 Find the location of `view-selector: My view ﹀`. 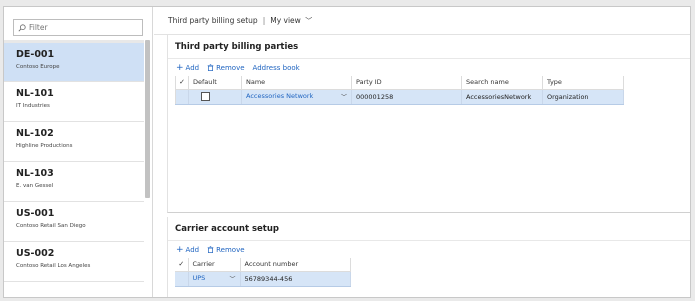

view-selector: My view ﹀ is located at coordinates (291, 21).